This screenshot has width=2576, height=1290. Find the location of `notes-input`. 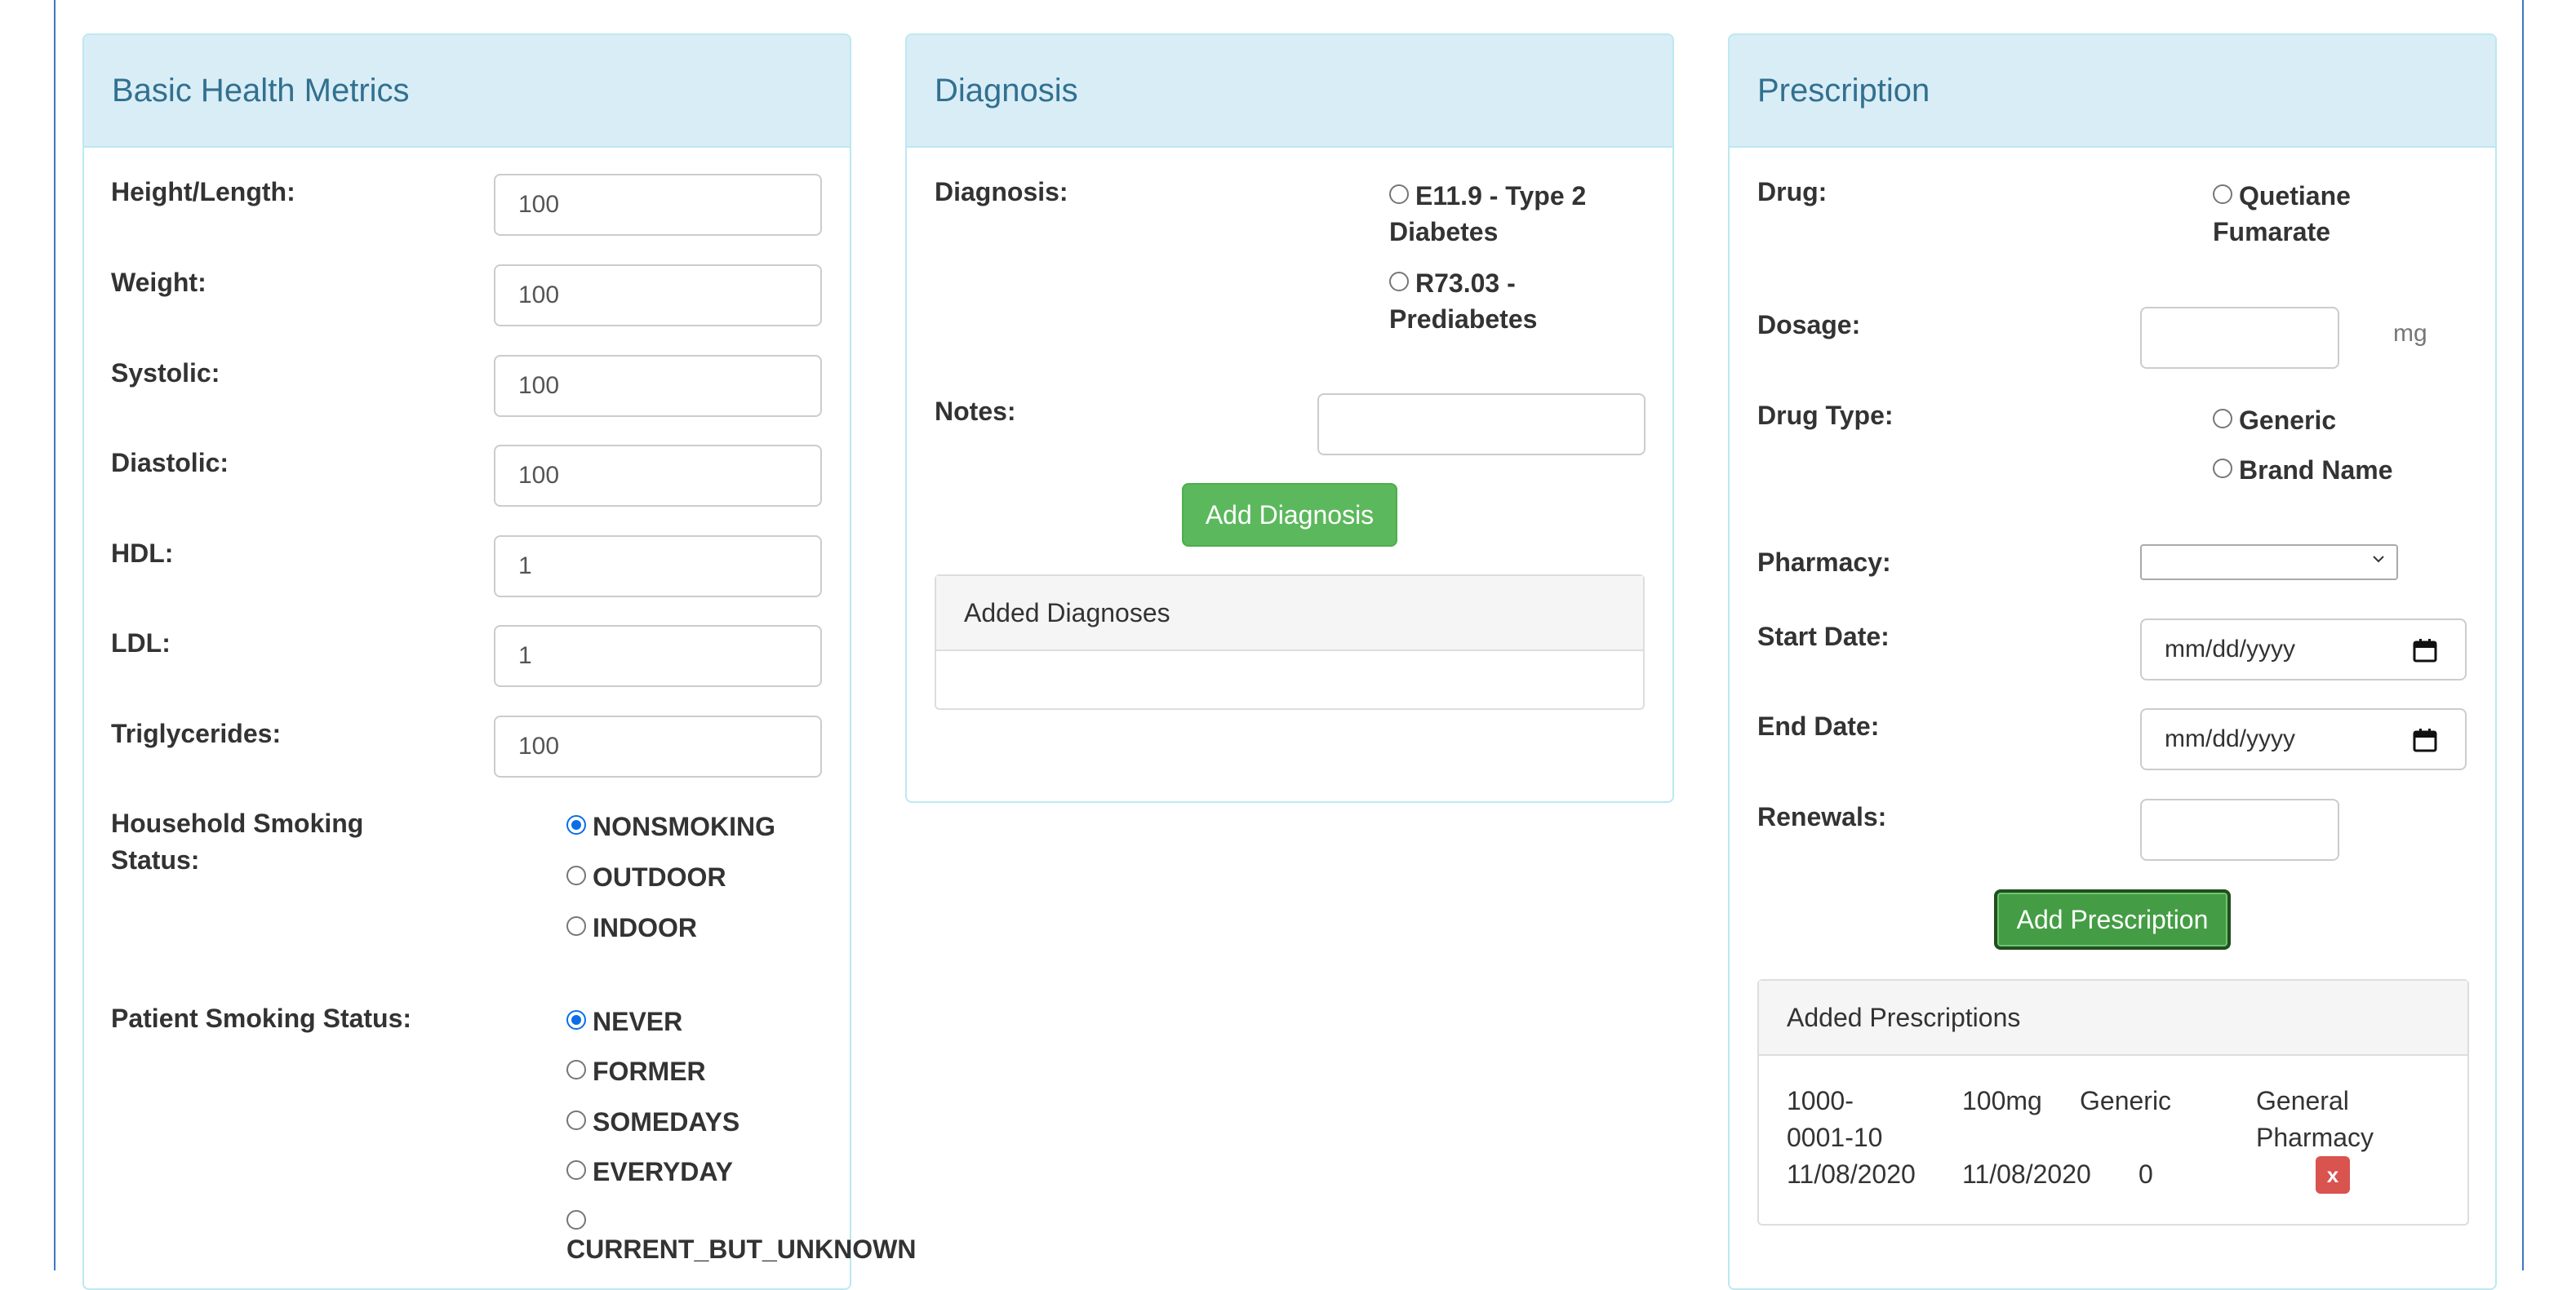

notes-input is located at coordinates (1481, 424).